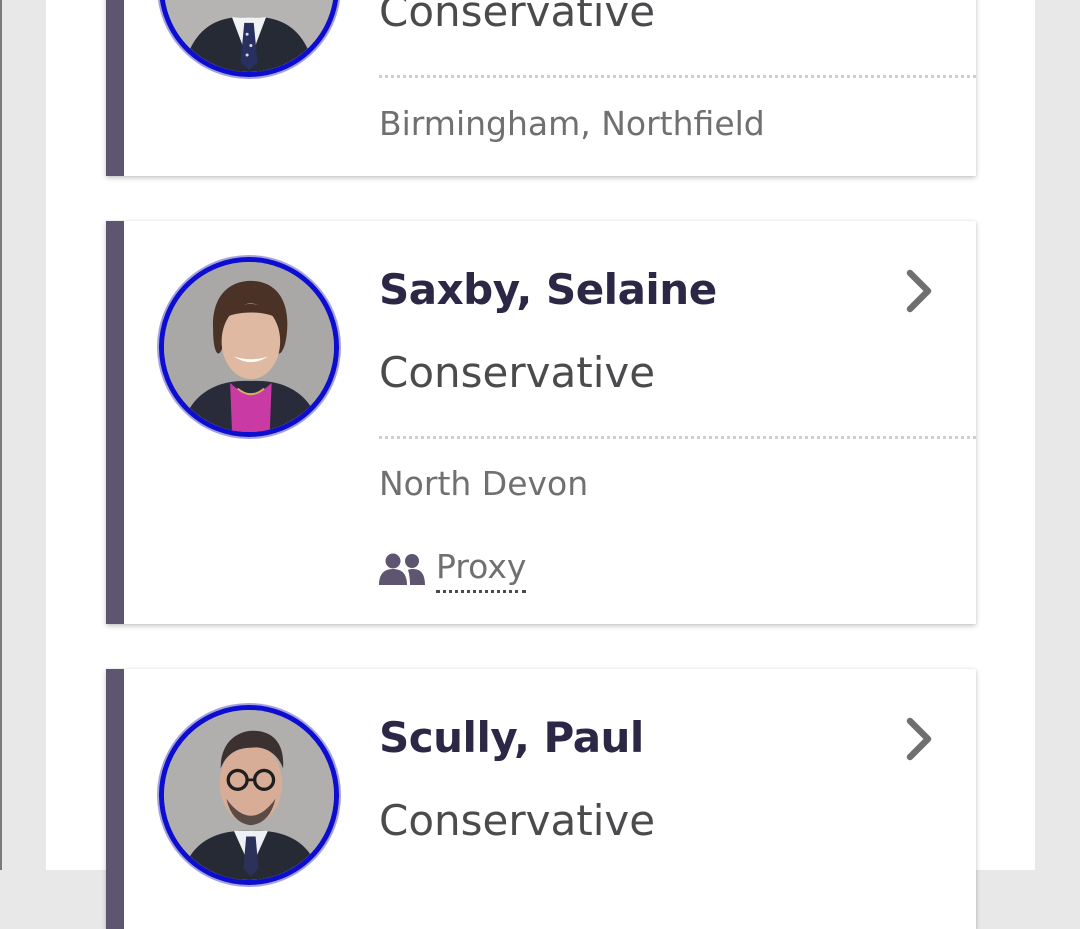 This screenshot has height=929, width=1080. I want to click on member-name: Saxby, Selaine, so click(548, 289).